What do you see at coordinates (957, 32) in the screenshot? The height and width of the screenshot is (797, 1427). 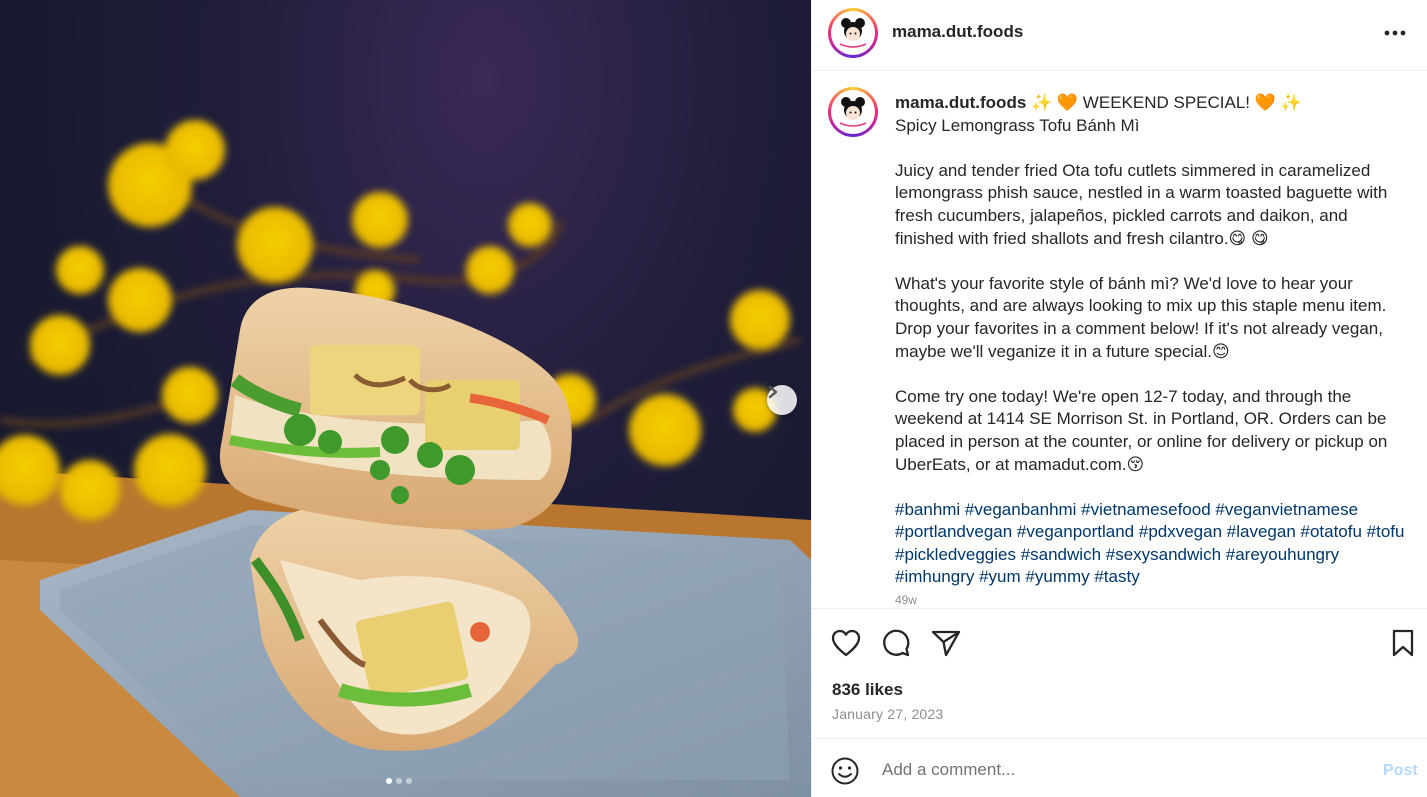 I see `post-author-username: mama.dut.foods` at bounding box center [957, 32].